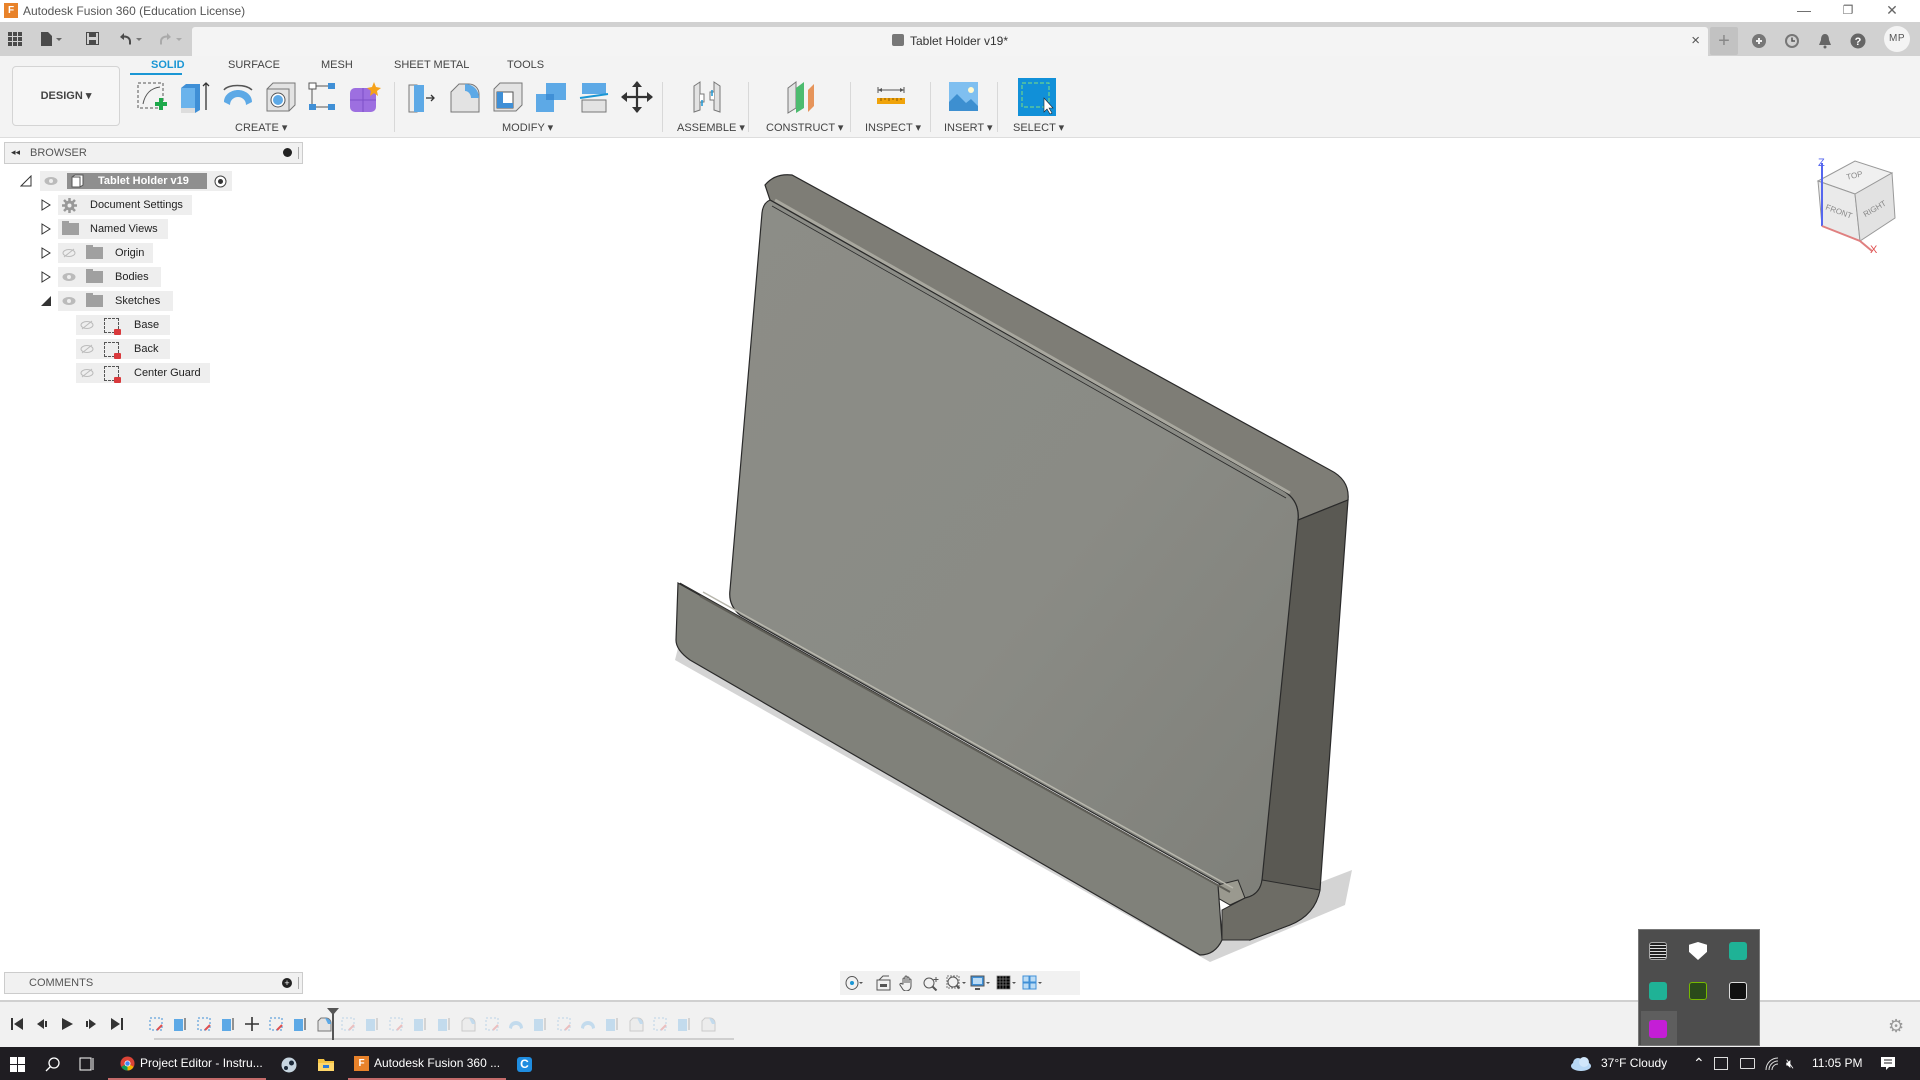 Image resolution: width=1920 pixels, height=1080 pixels. I want to click on document-tab: Tablet Holder v19* ×, so click(950, 41).